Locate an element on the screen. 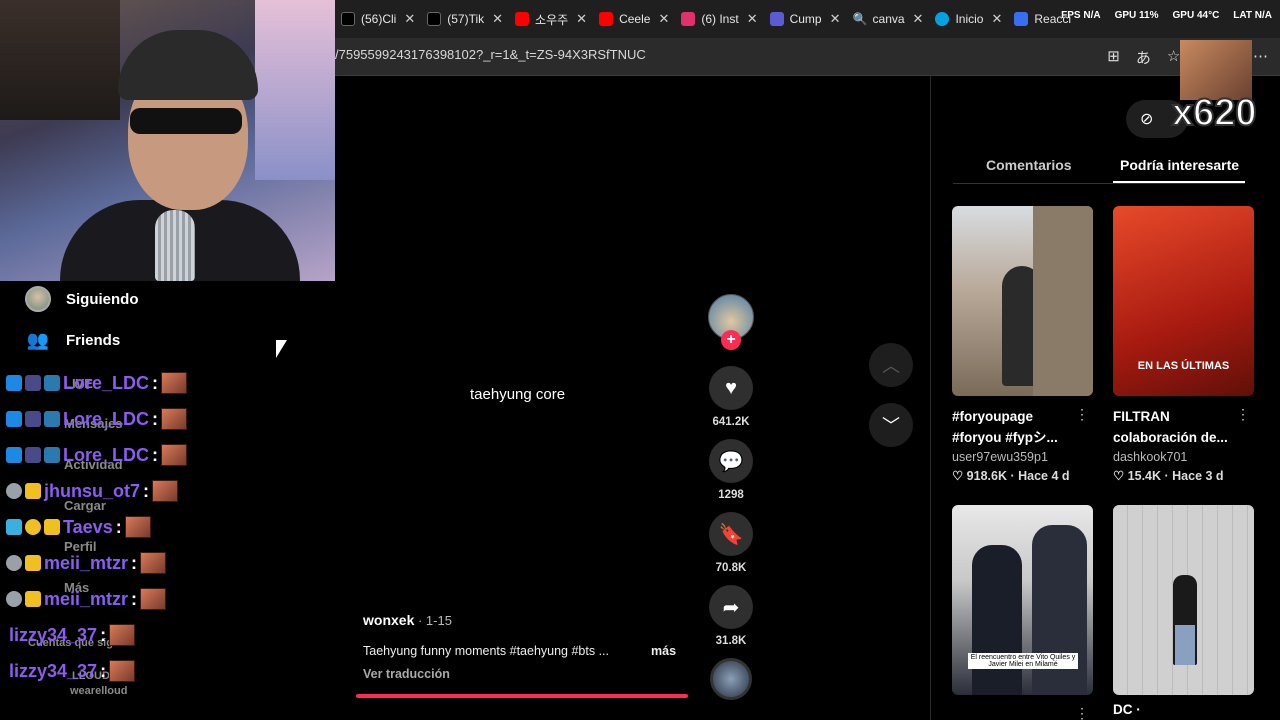 The width and height of the screenshot is (1280, 720). game-badge-icon is located at coordinates (52, 455).